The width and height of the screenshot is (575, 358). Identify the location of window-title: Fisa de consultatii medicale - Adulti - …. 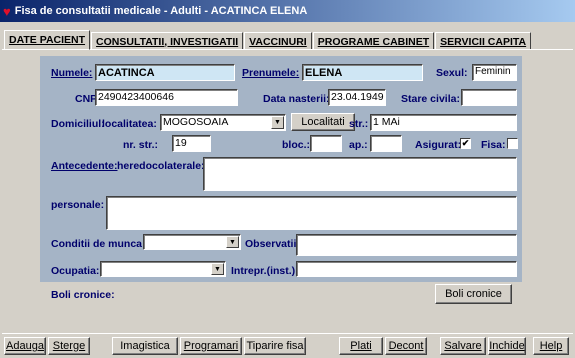
(161, 11).